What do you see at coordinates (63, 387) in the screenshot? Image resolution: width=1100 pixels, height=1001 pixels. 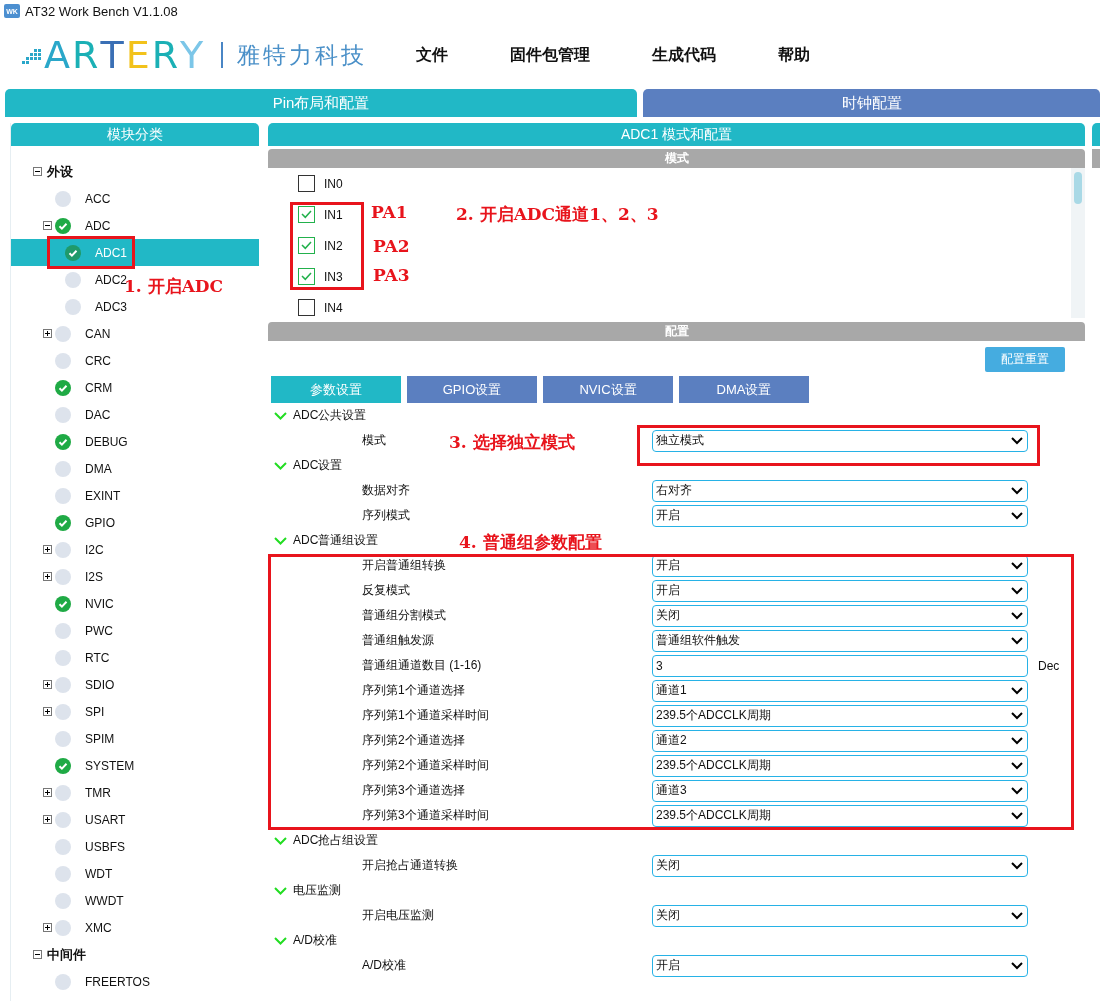 I see `tree-item: CRM` at bounding box center [63, 387].